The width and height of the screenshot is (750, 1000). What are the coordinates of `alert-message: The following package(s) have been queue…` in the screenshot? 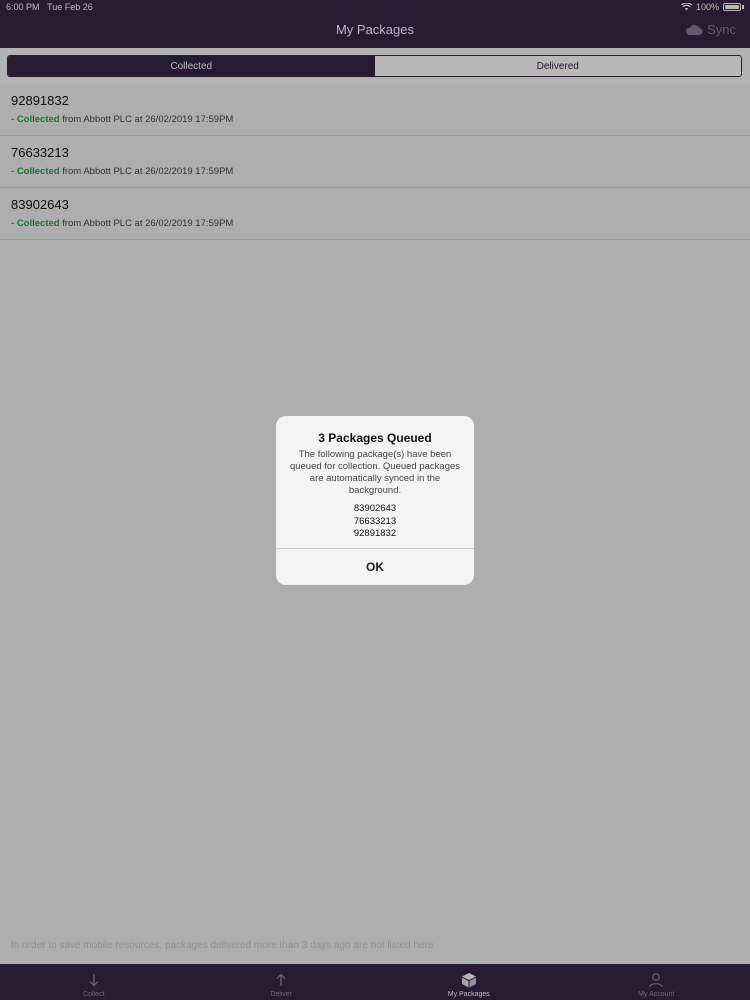 It's located at (375, 472).